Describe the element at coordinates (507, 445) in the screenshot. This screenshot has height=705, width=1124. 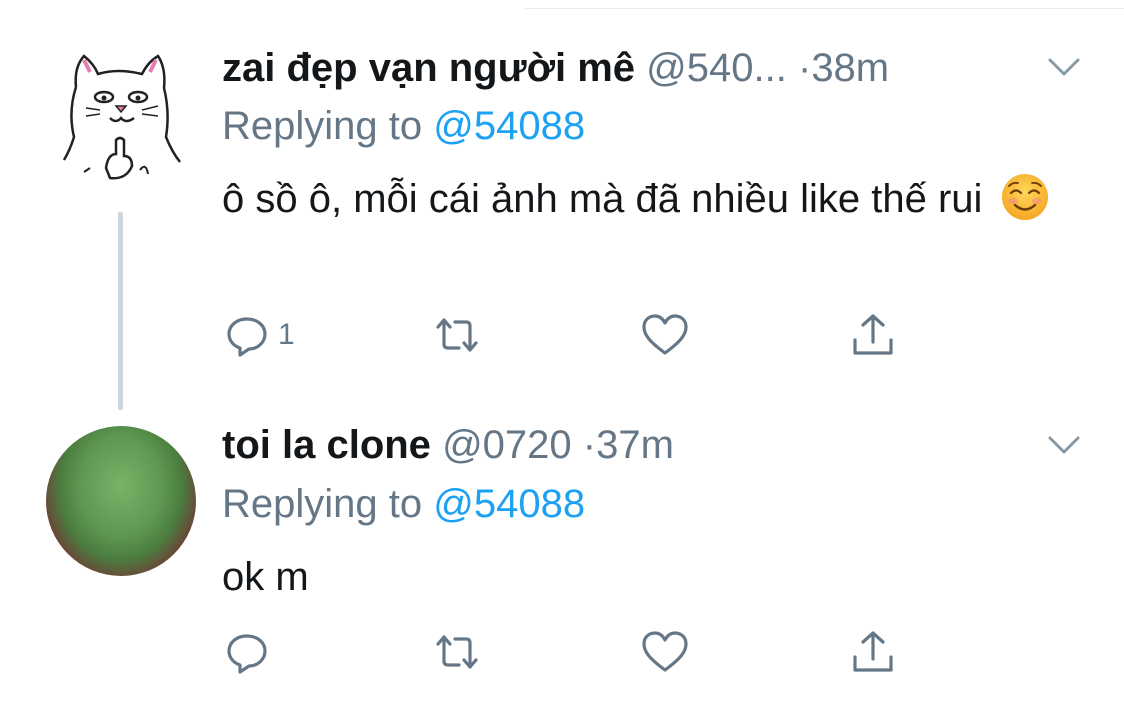
I see `username-handle: @0720` at that location.